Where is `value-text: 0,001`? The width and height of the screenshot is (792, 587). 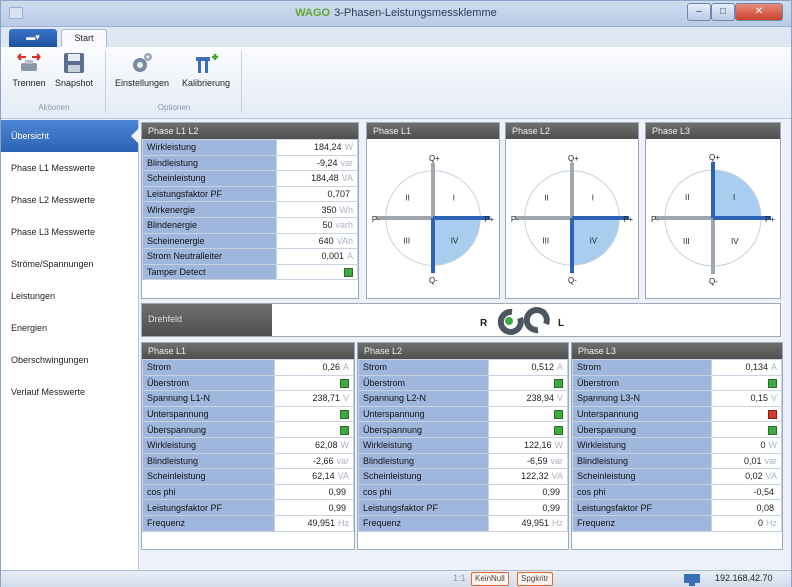
value-text: 0,001 is located at coordinates (332, 256).